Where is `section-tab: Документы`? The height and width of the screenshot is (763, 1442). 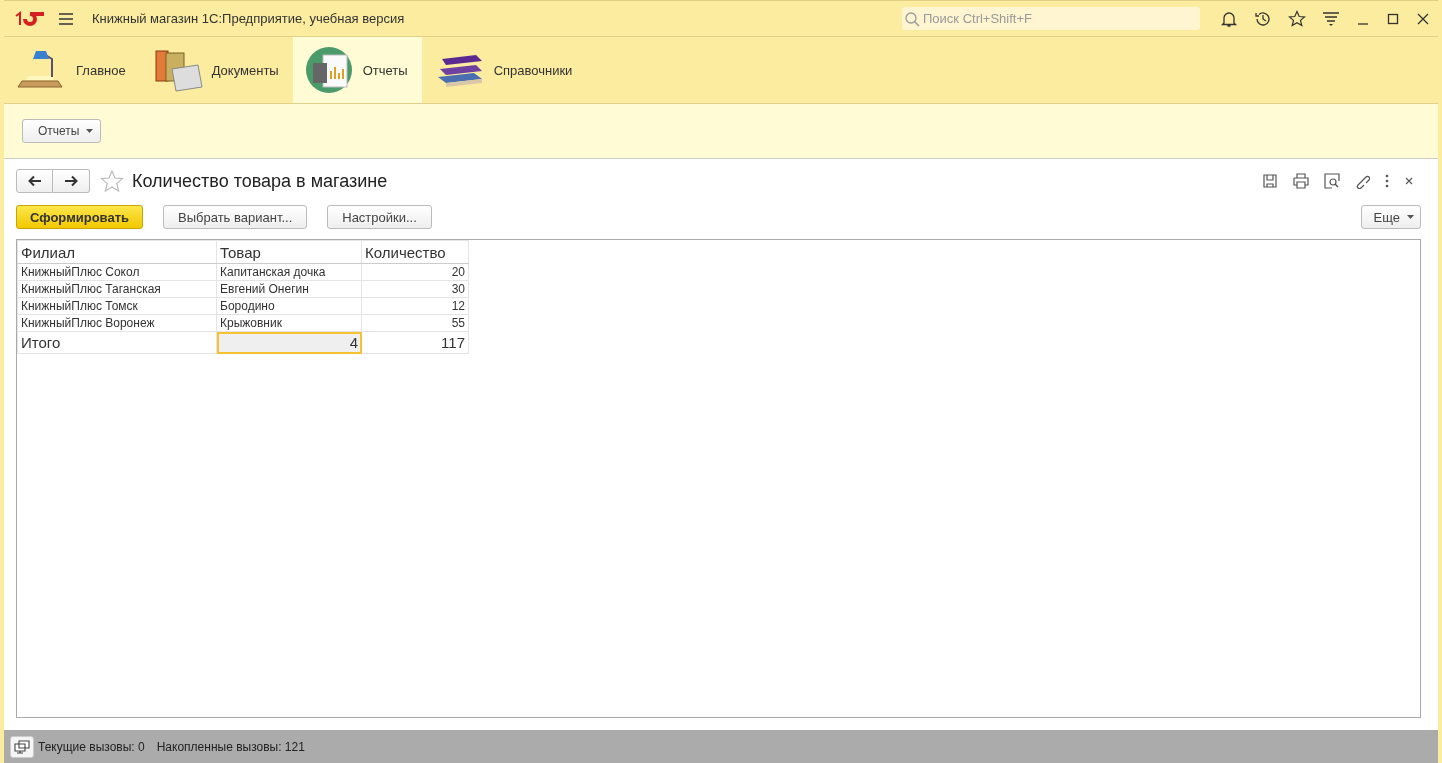 section-tab: Документы is located at coordinates (216, 70).